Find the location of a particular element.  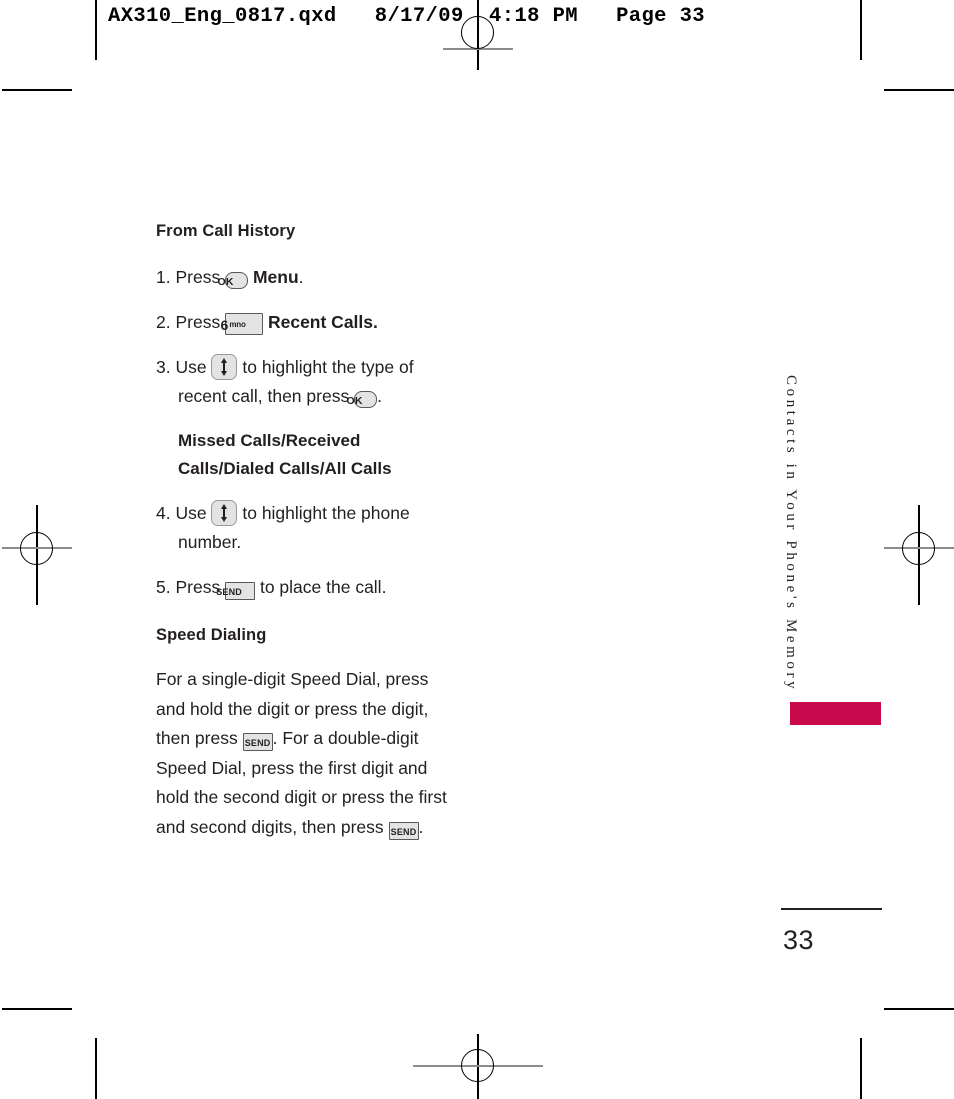

six-mno-key-icon: 6mno is located at coordinates (242, 324).